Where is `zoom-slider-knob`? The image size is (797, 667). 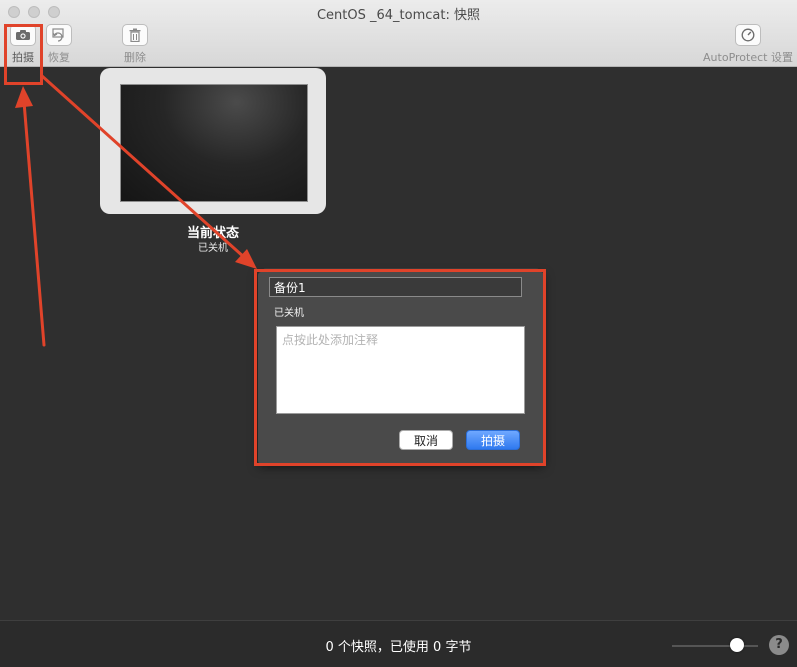
zoom-slider-knob is located at coordinates (736, 645).